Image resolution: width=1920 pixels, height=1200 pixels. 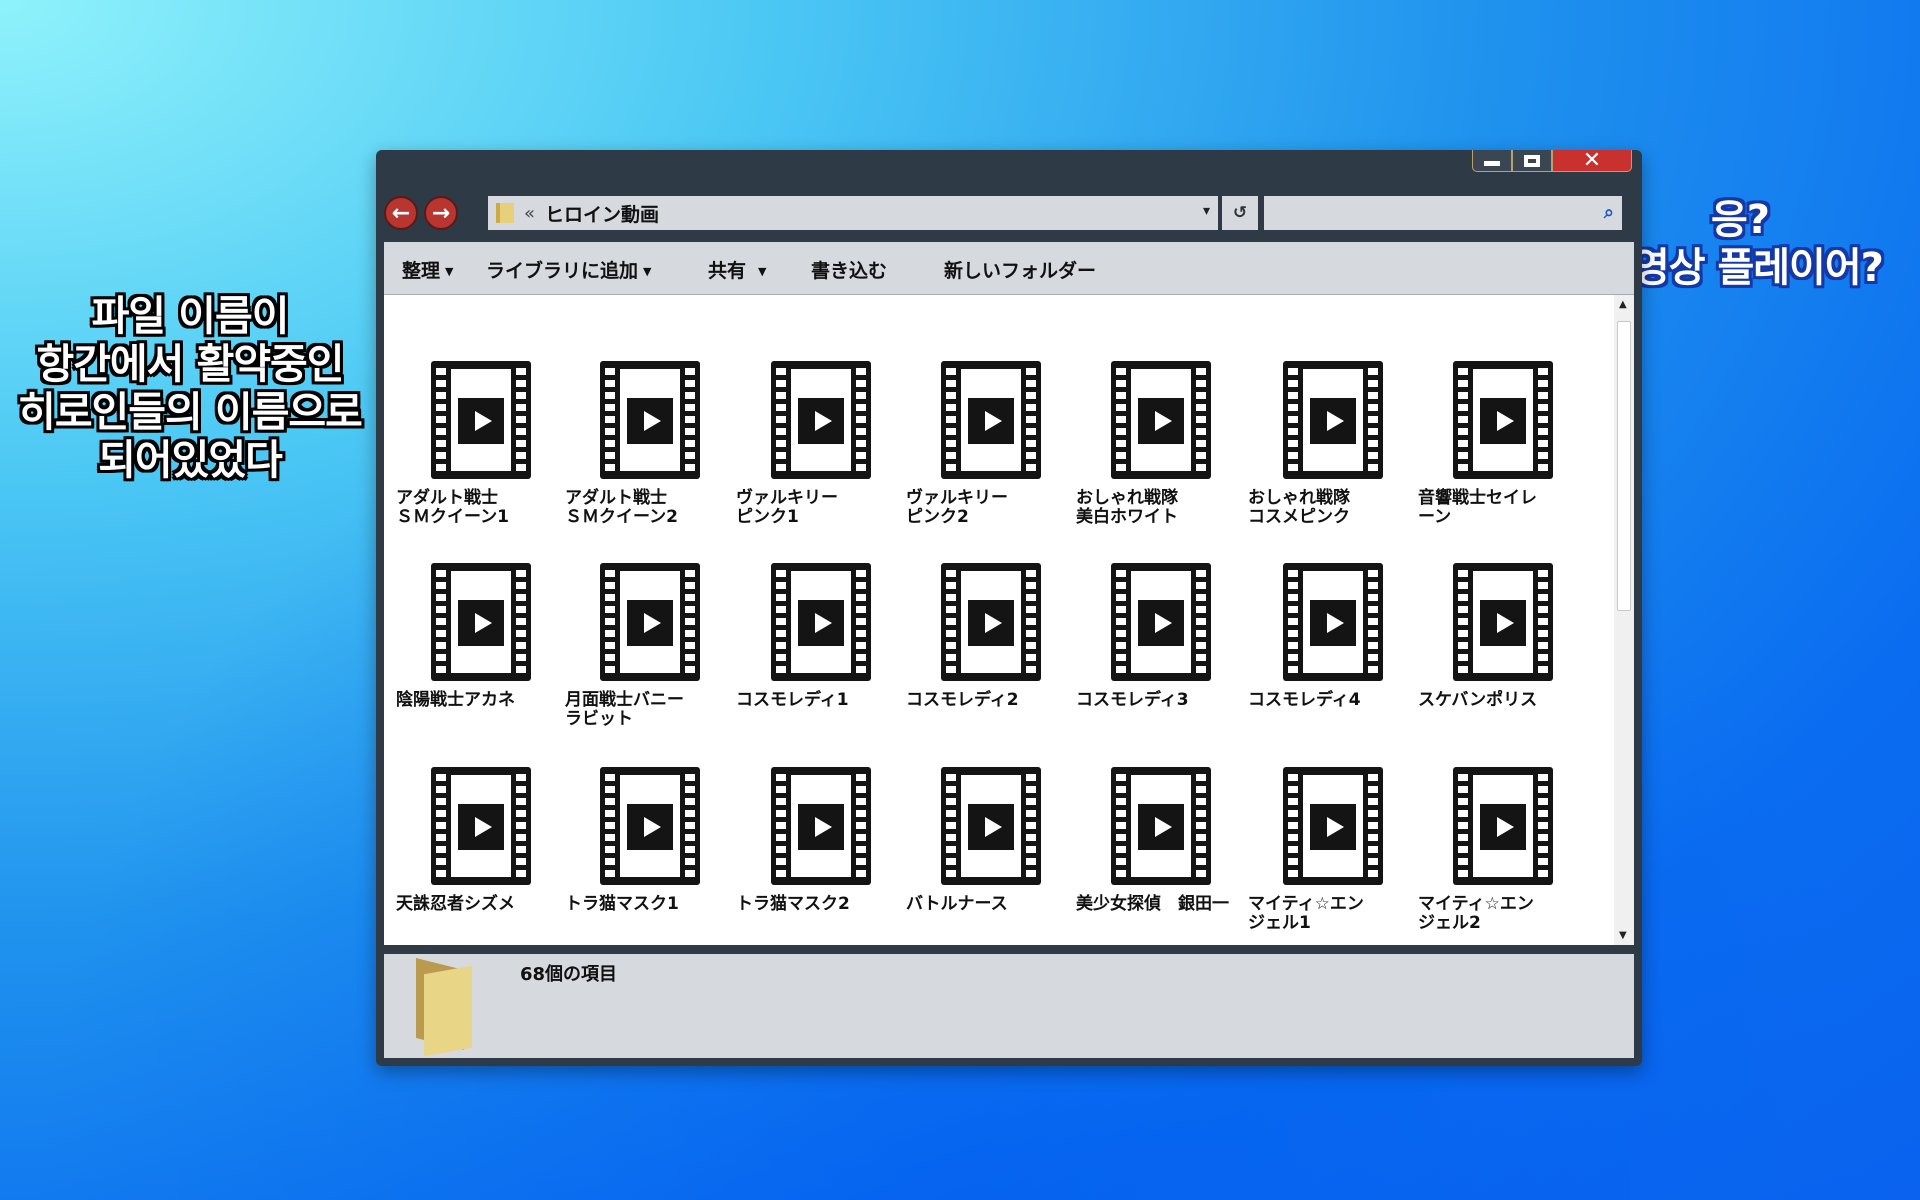 I want to click on chevron-down-icon: ▾, so click(x=1206, y=211).